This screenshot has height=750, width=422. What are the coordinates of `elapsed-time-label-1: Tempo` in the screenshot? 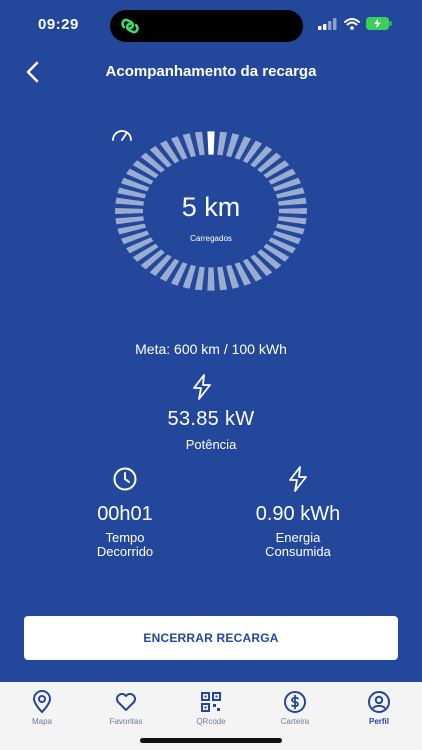 It's located at (125, 537).